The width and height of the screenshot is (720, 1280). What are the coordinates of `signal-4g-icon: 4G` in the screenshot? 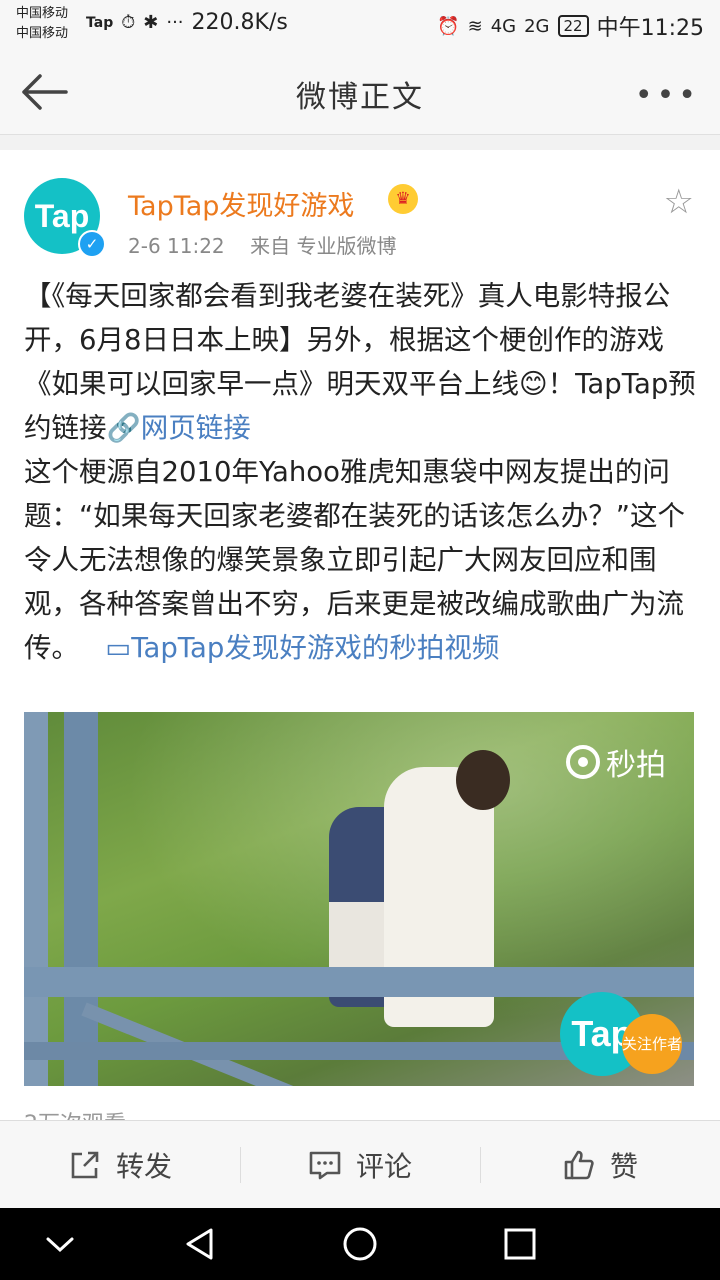 It's located at (503, 26).